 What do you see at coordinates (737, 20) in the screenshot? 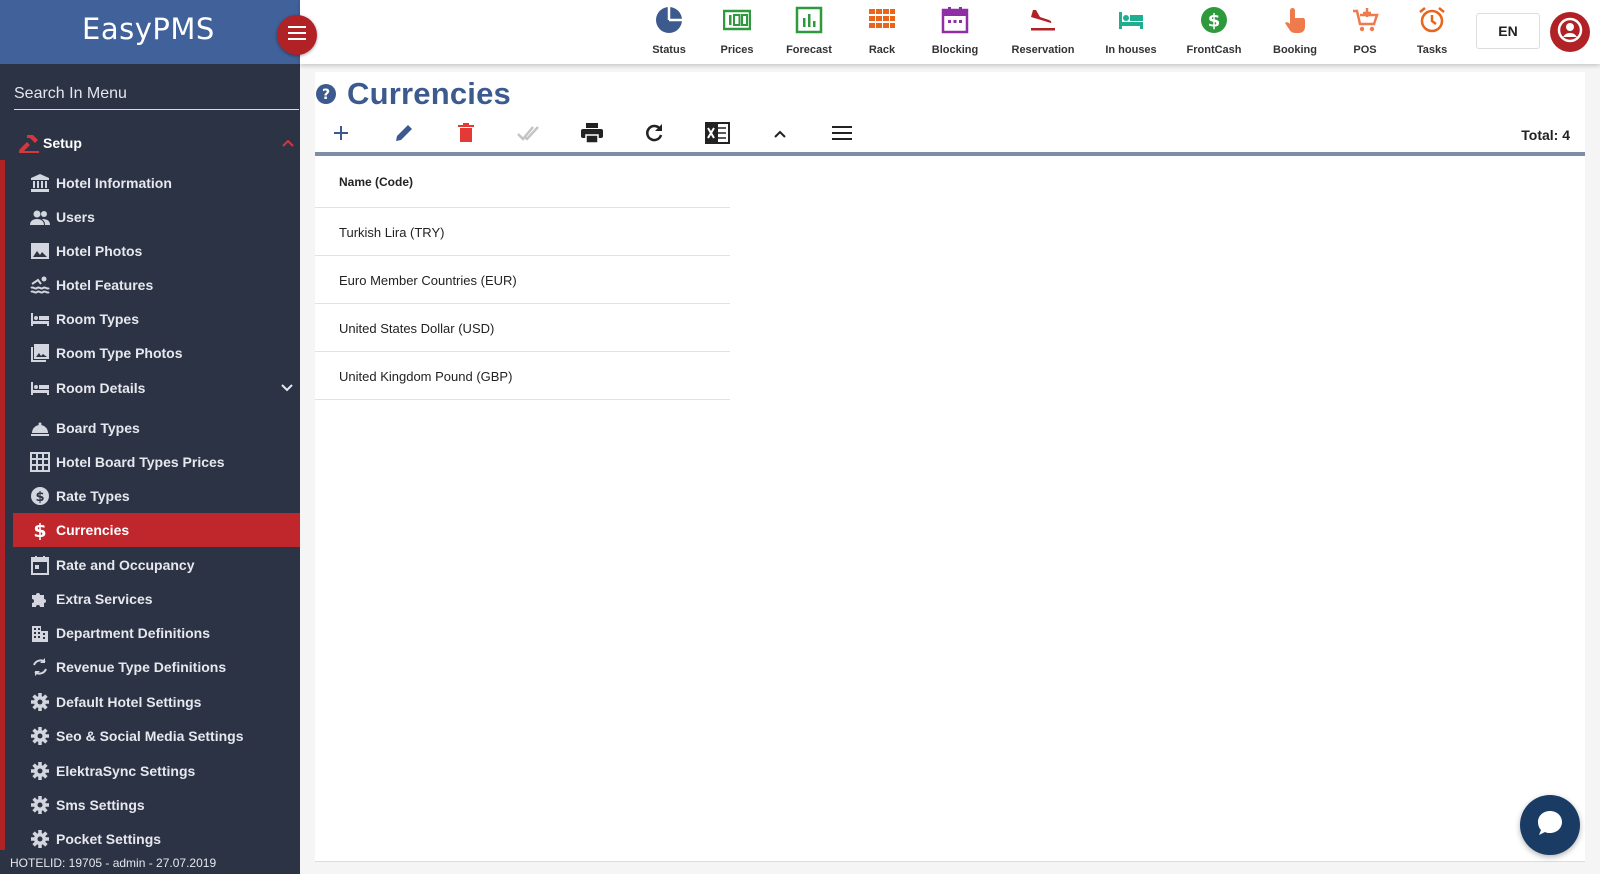
I see `money-icon` at bounding box center [737, 20].